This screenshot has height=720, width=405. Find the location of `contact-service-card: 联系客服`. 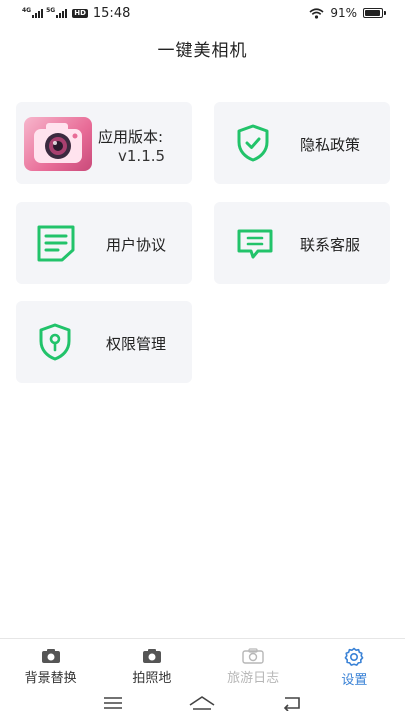

contact-service-card: 联系客服 is located at coordinates (302, 243).